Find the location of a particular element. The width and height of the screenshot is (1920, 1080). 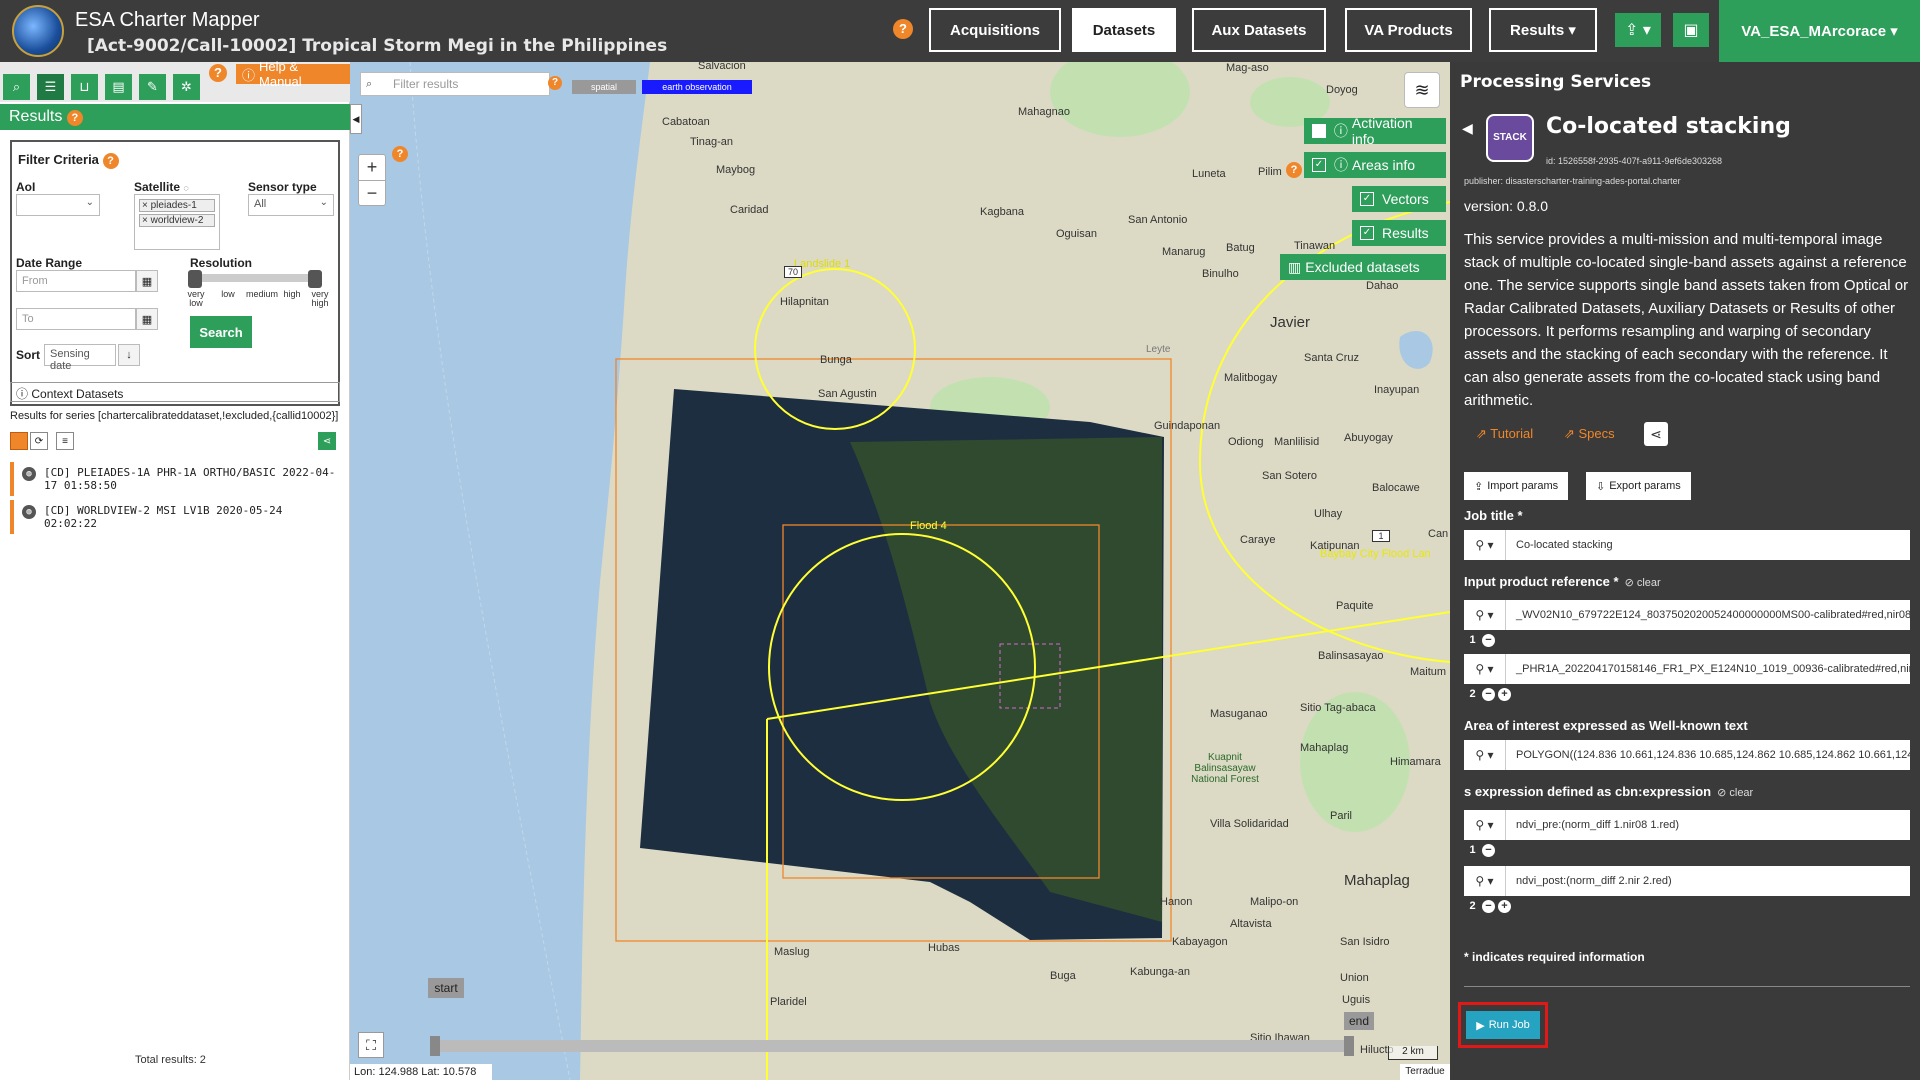

timeline-end-label: end is located at coordinates (1359, 1021).